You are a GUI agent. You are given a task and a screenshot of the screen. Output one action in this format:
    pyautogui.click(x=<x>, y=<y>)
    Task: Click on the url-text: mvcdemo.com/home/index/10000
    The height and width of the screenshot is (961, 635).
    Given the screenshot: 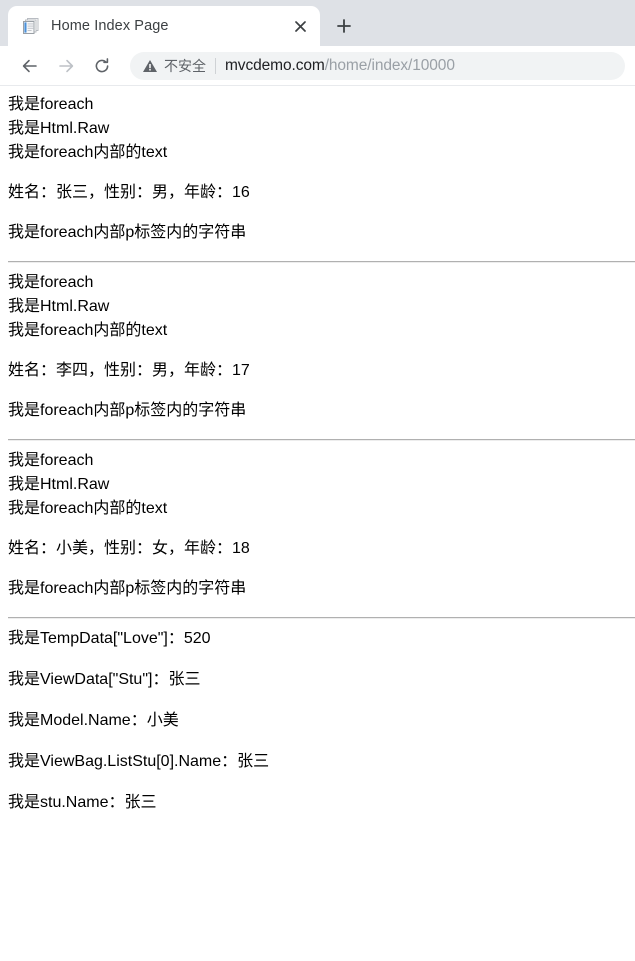 What is the action you would take?
    pyautogui.click(x=340, y=66)
    